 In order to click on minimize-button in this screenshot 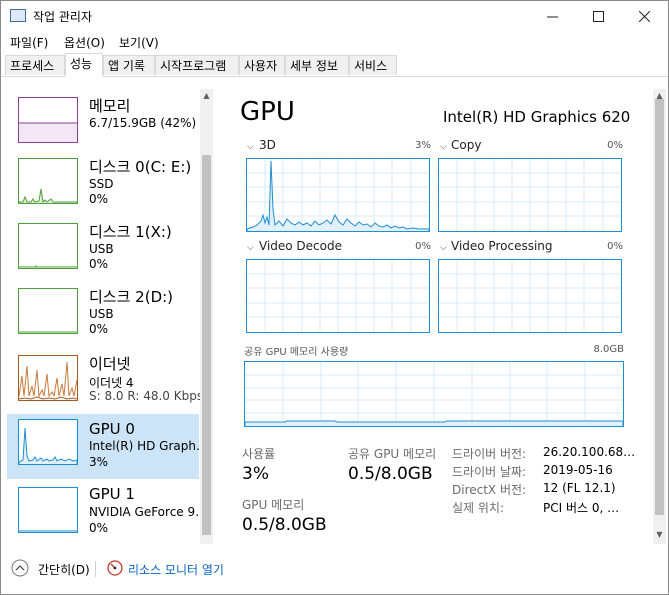, I will do `click(552, 16)`.